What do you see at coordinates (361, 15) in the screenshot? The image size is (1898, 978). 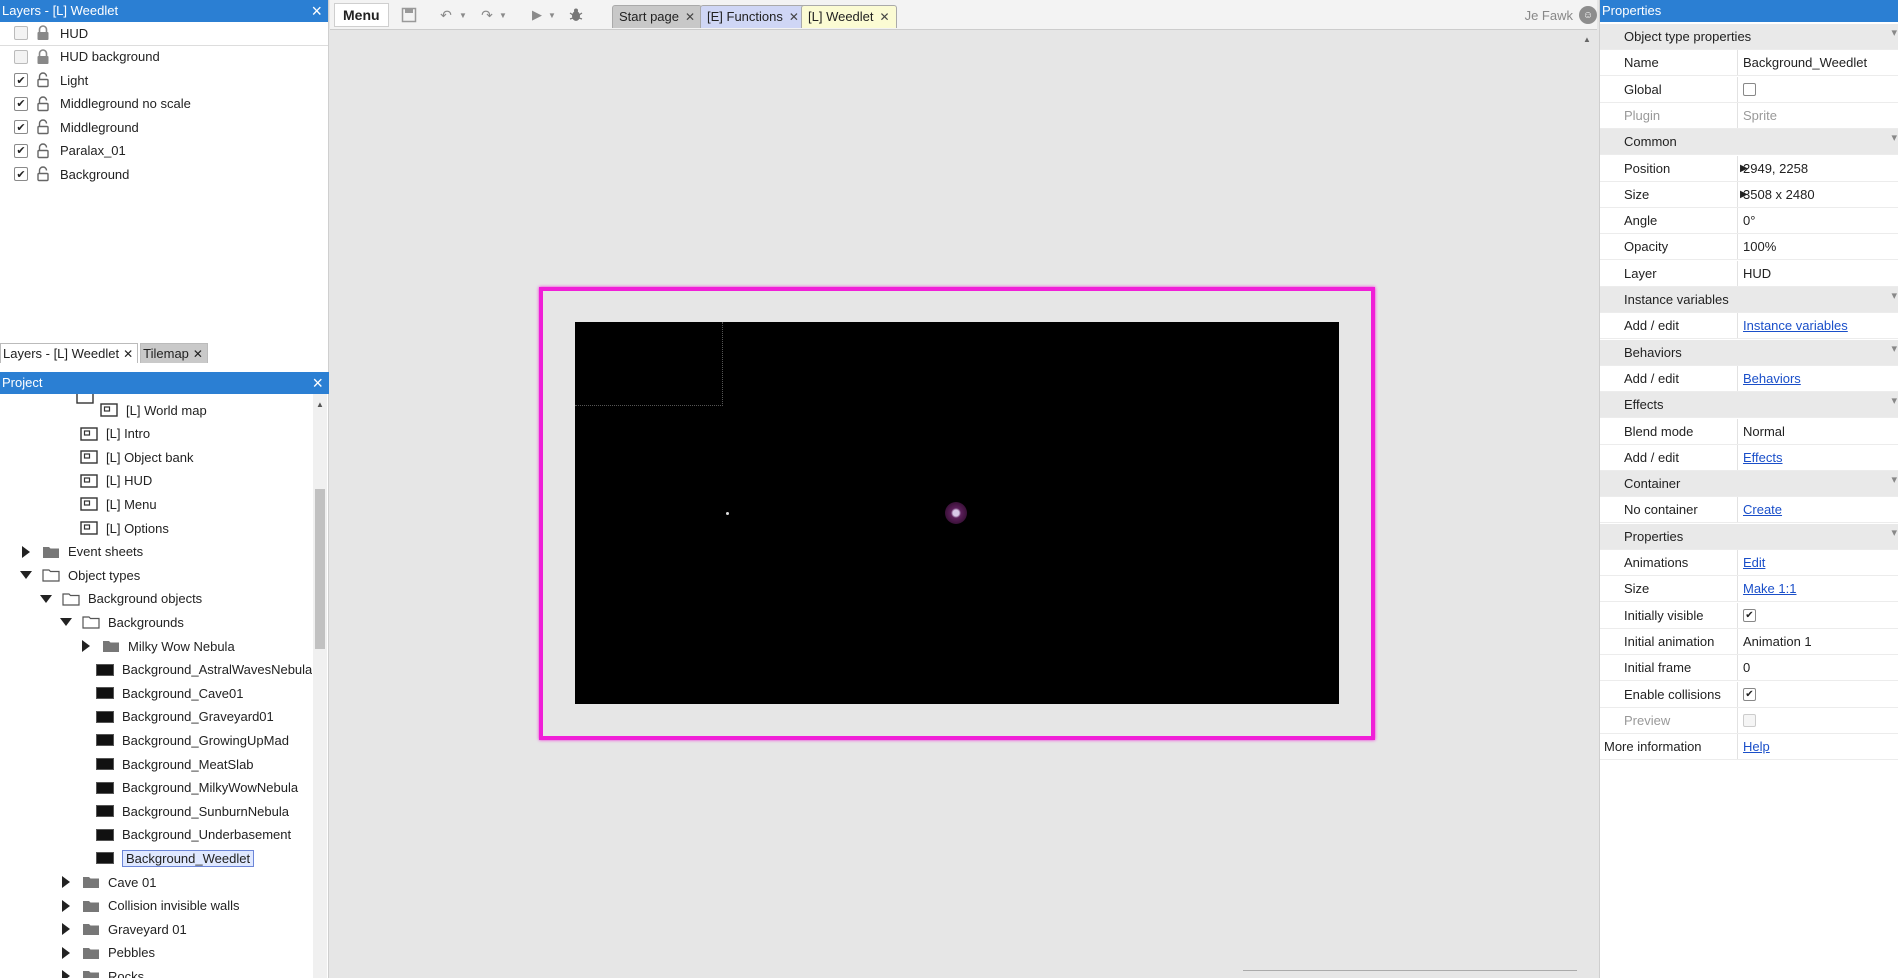 I see `menu-button: Menu` at bounding box center [361, 15].